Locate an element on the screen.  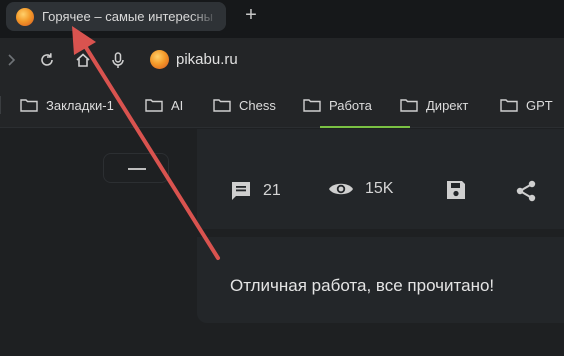
minus-icon is located at coordinates (137, 169).